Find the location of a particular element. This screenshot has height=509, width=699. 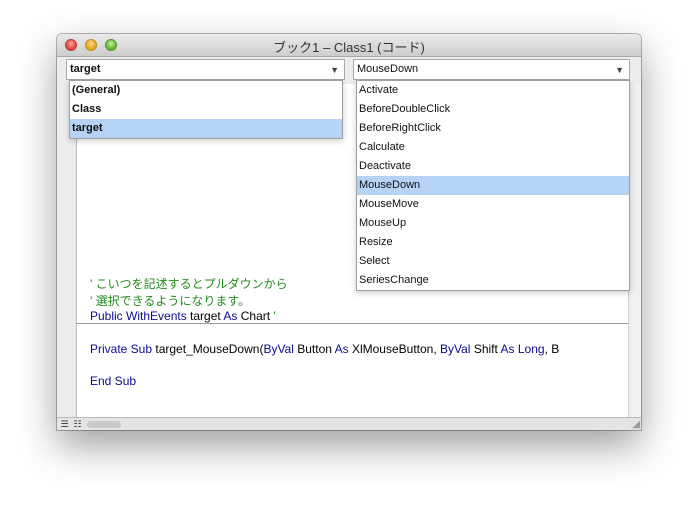

dropdown-item-mousedown: MouseDown is located at coordinates (493, 185).